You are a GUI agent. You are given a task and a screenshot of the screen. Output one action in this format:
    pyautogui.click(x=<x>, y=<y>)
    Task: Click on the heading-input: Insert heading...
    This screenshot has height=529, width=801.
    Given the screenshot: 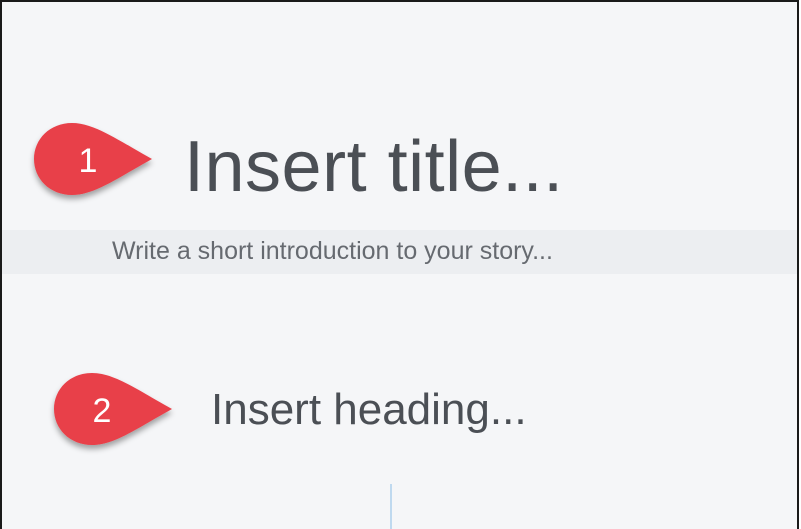 What is the action you would take?
    pyautogui.click(x=369, y=410)
    